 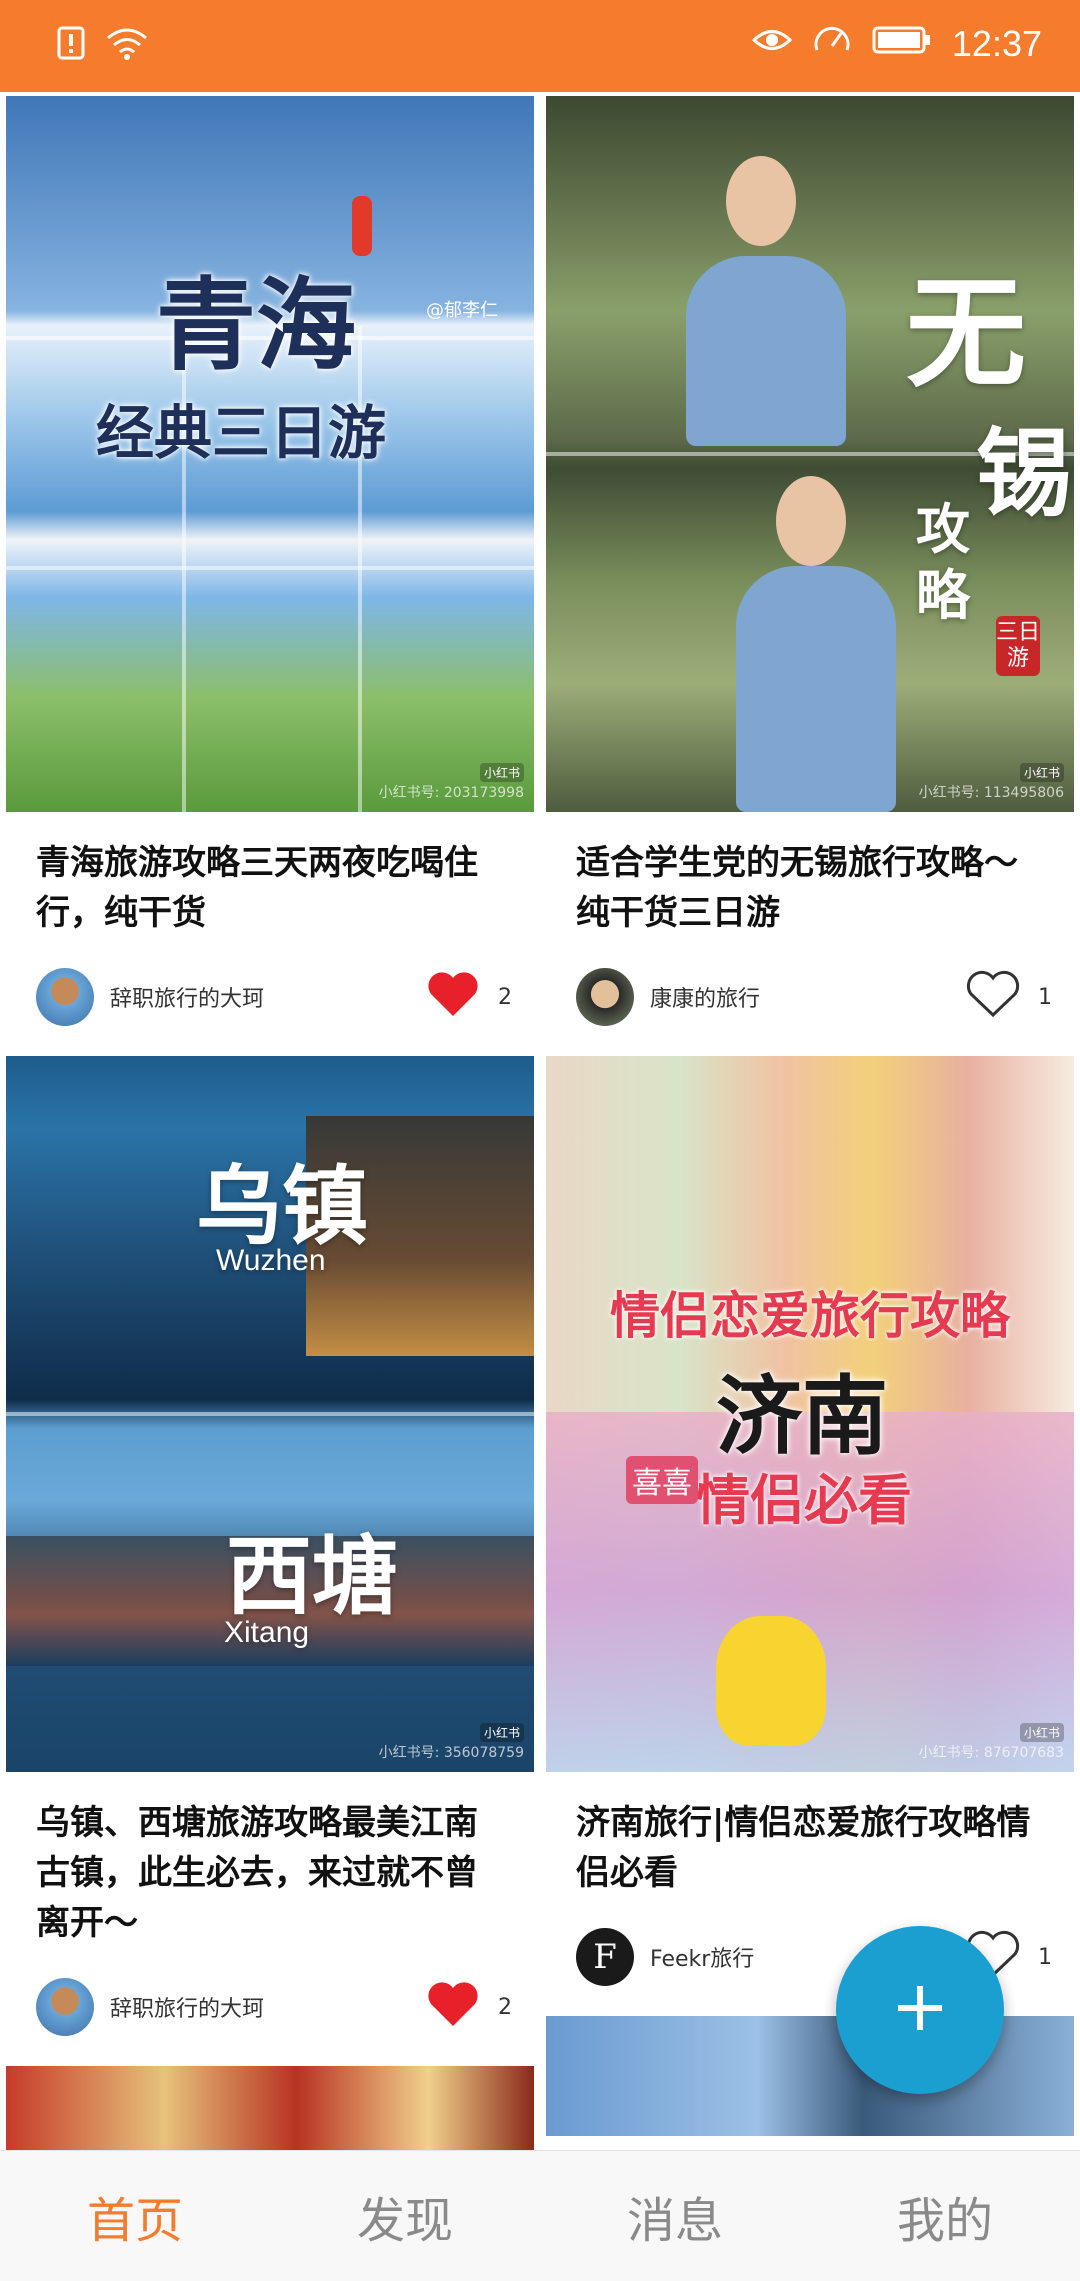 I want to click on create-note-button, so click(x=920, y=2010).